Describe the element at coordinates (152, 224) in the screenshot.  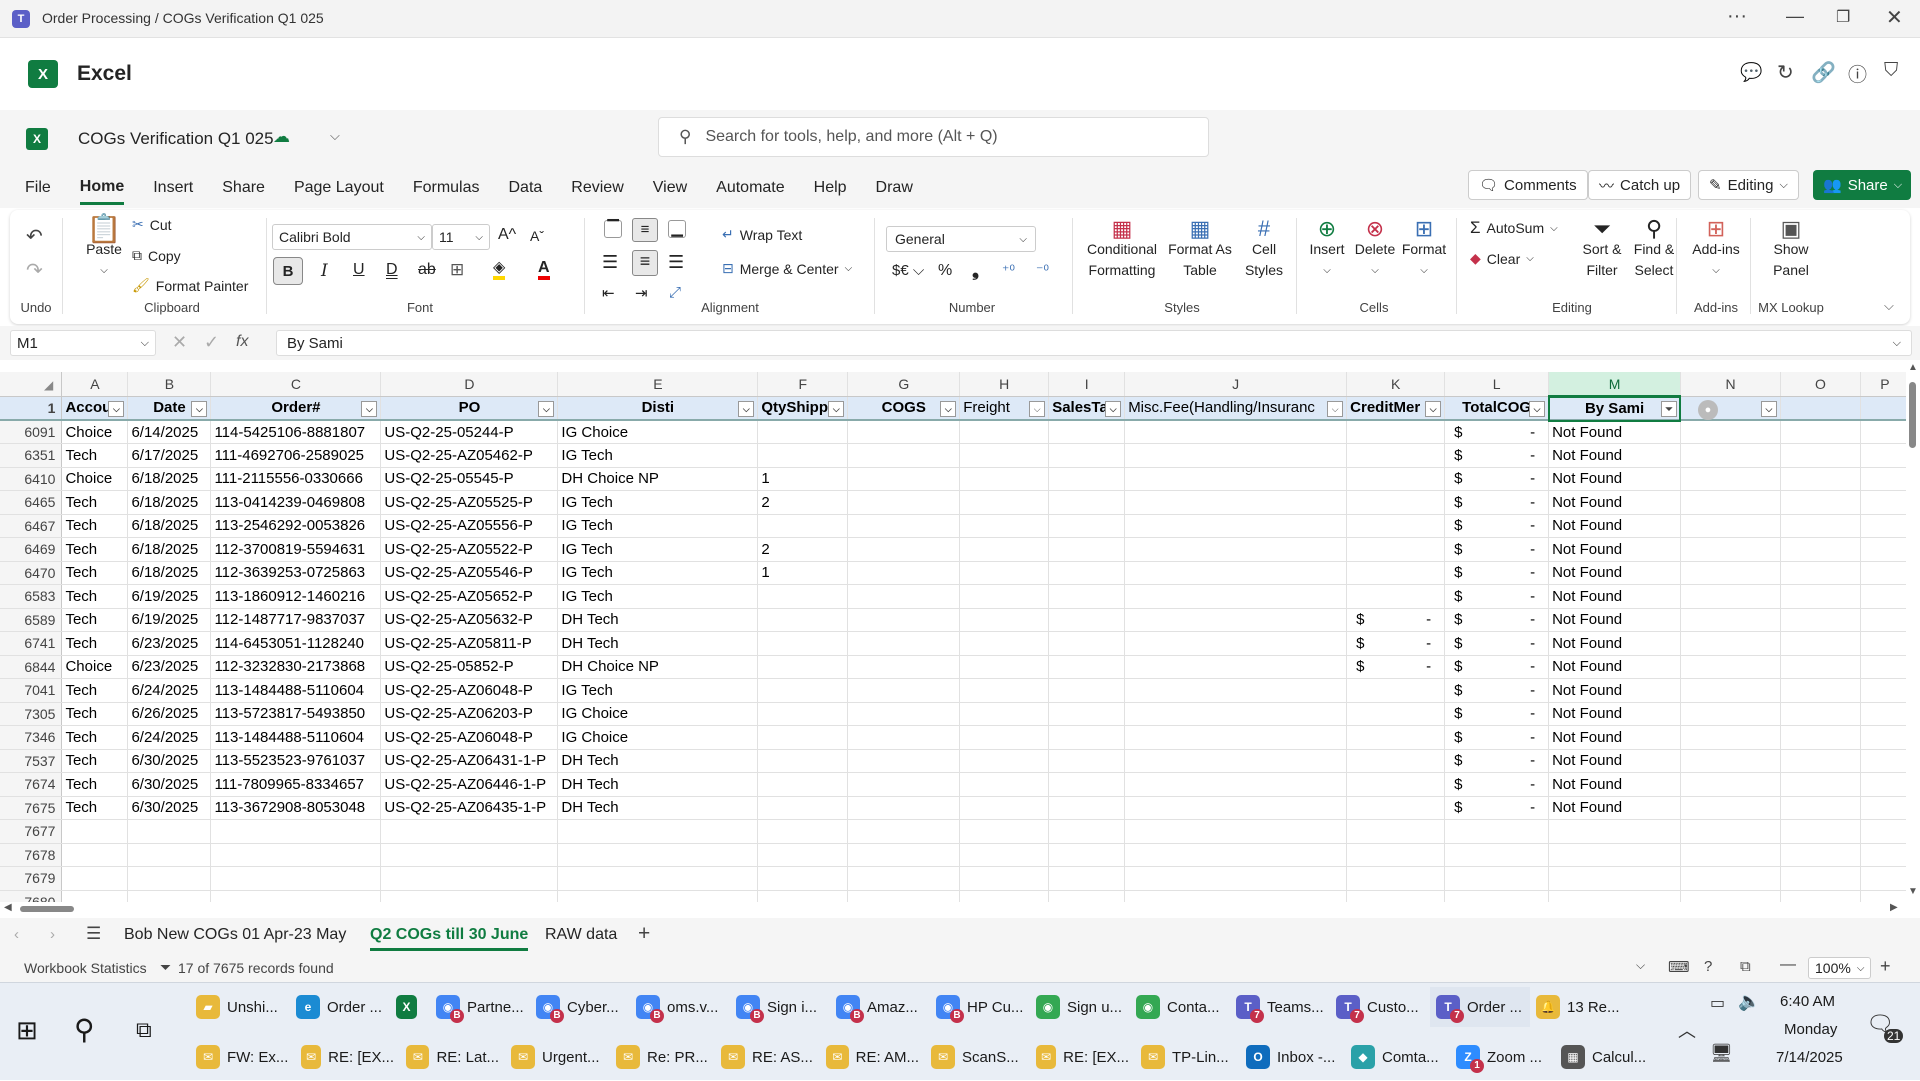
I see `cut-button: ✂ Cut` at that location.